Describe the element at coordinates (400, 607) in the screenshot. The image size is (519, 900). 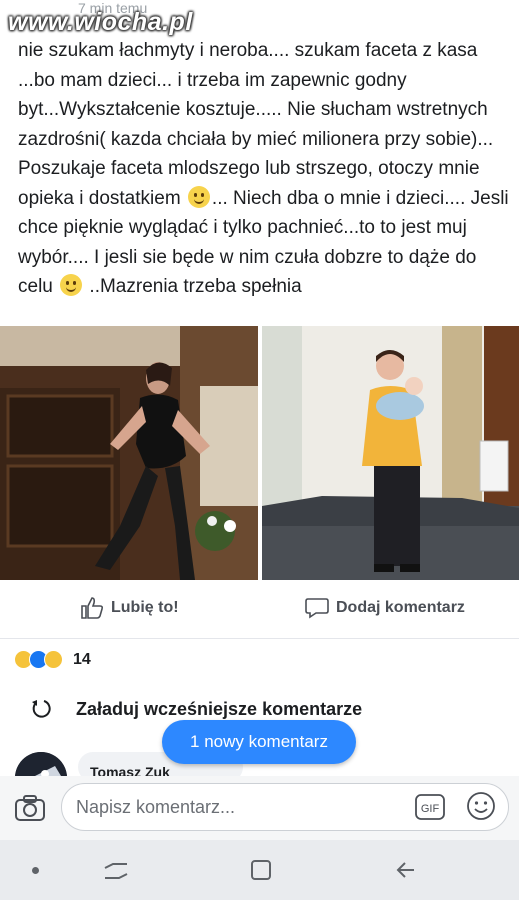
I see `add-comment-label: Dodaj komentarz` at that location.